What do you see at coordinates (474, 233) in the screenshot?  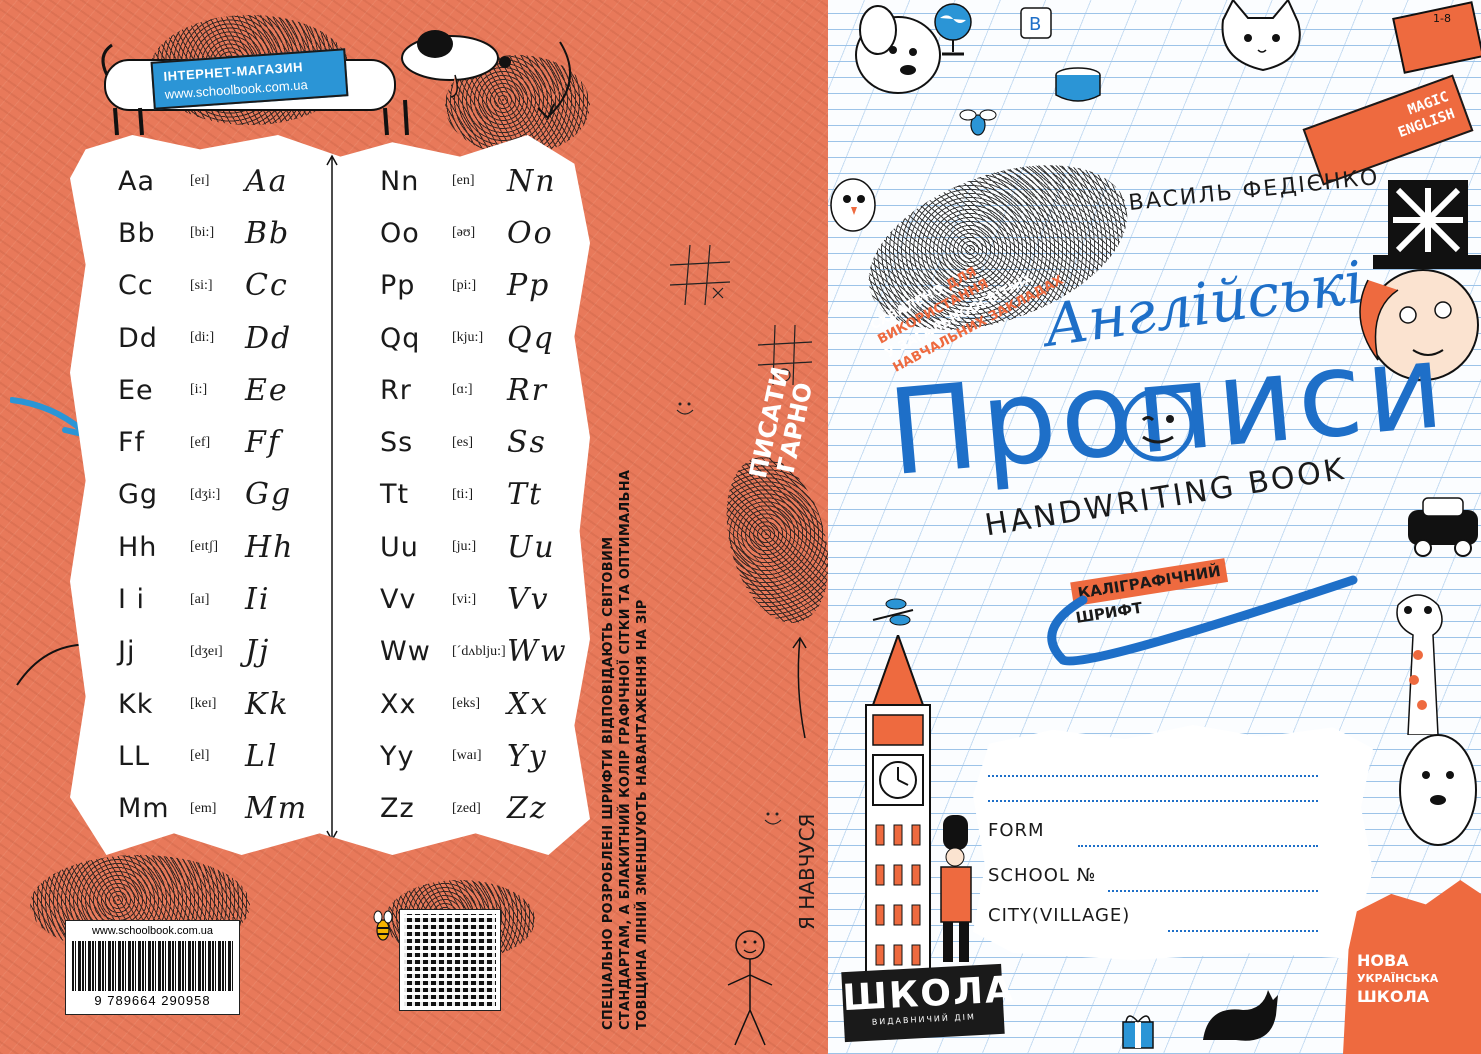 I see `alphabet-row: Oo [əʊ] Oo` at bounding box center [474, 233].